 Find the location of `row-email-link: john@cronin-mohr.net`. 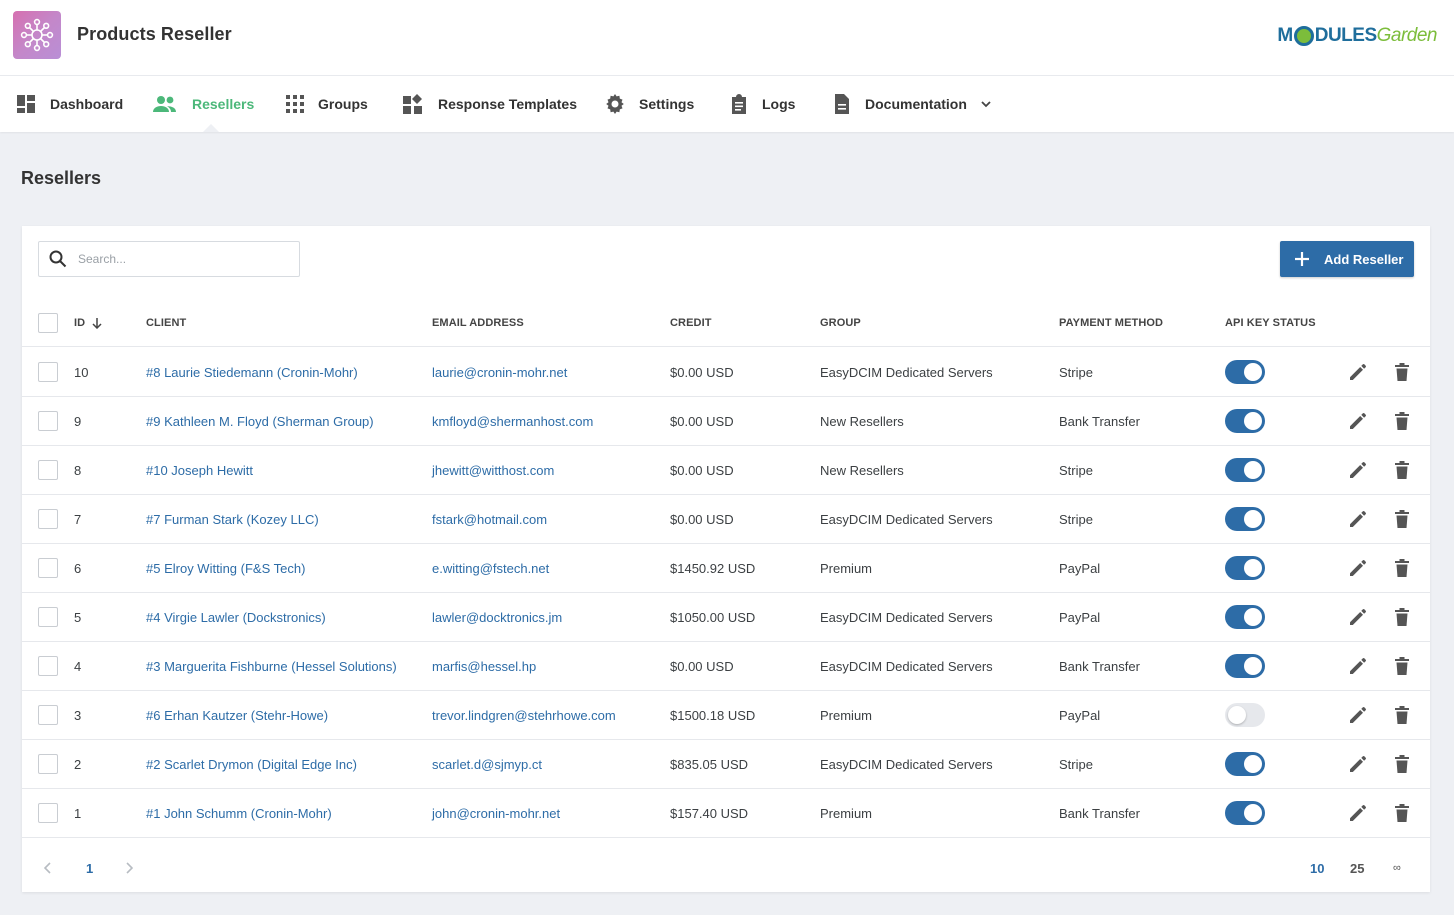

row-email-link: john@cronin-mohr.net is located at coordinates (496, 813).